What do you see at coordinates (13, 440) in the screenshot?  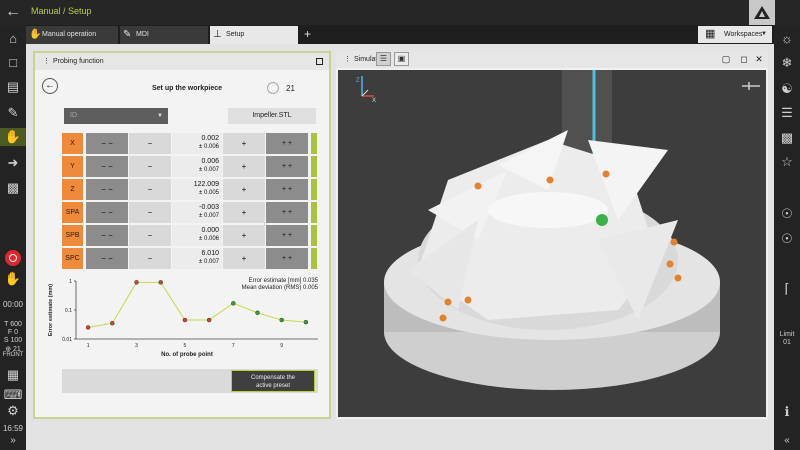 I see `expand-left-icon: »` at bounding box center [13, 440].